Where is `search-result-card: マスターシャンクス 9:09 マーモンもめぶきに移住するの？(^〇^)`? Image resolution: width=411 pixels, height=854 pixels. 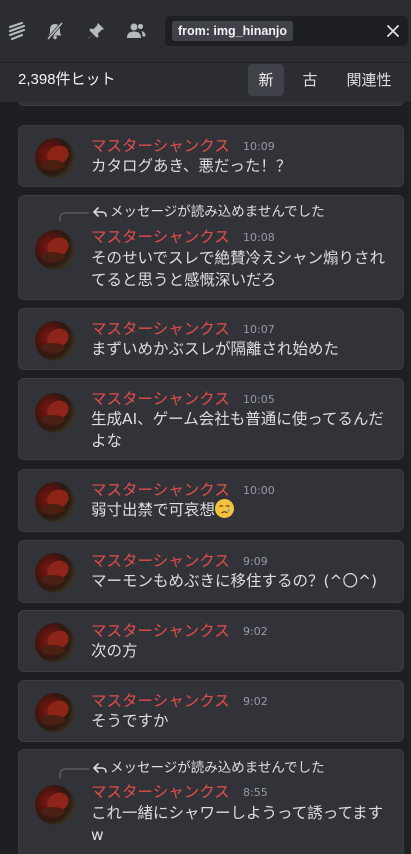 search-result-card: マスターシャンクス 9:09 マーモンもめぶきに移住するの？(^〇^) is located at coordinates (211, 571).